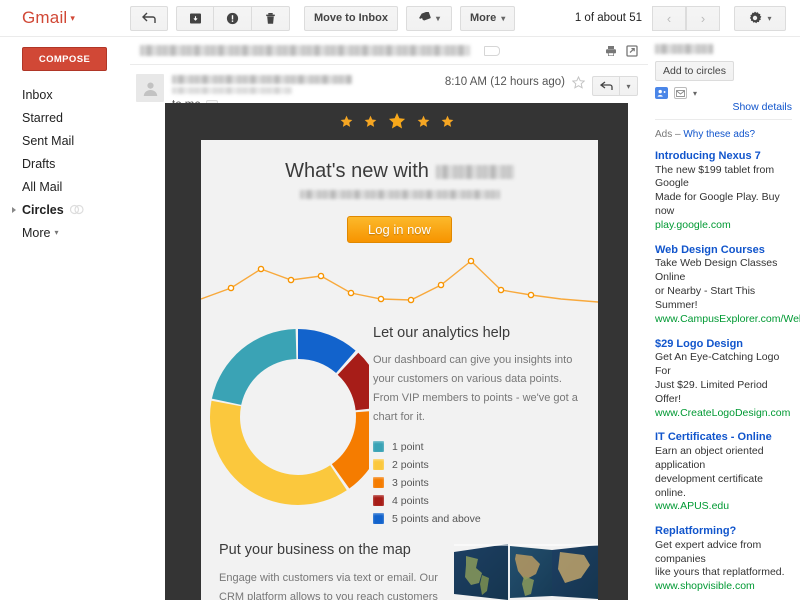 The width and height of the screenshot is (800, 600). I want to click on pagination: 1 of about 51 ‹ › ▾, so click(687, 18).